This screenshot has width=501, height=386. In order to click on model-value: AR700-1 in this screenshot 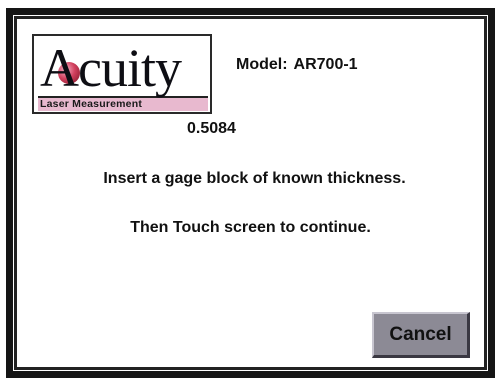, I will do `click(325, 64)`.